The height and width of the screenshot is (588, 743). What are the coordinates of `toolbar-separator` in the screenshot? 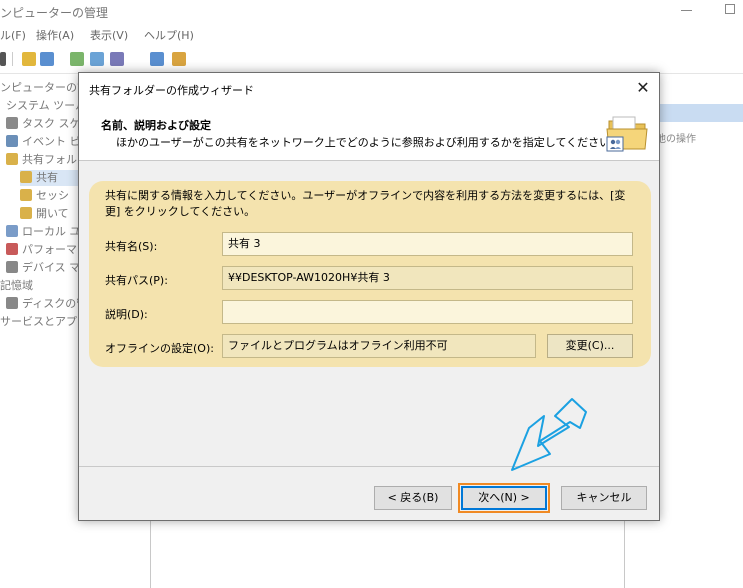 It's located at (12, 59).